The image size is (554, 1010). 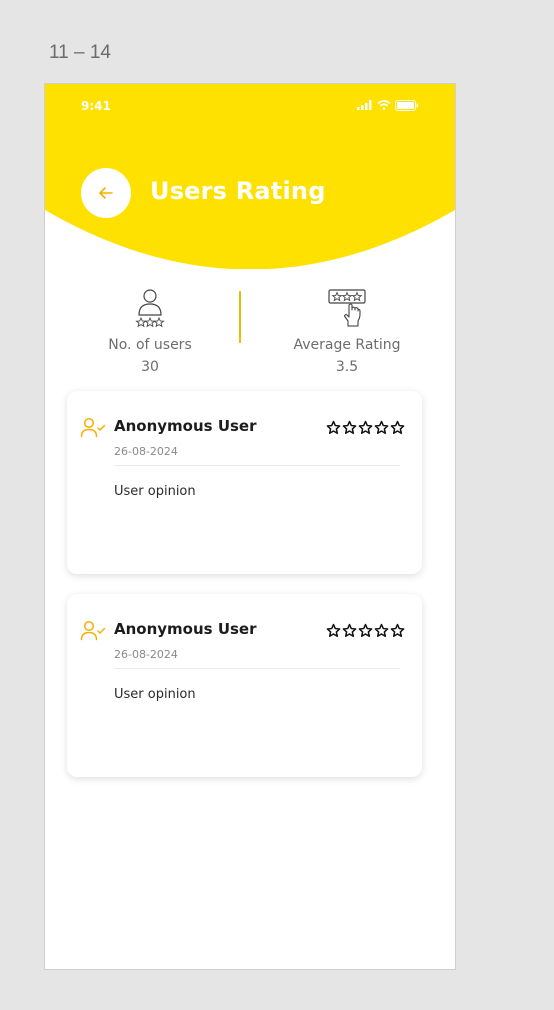 I want to click on status-bar: 9:41, so click(x=250, y=106).